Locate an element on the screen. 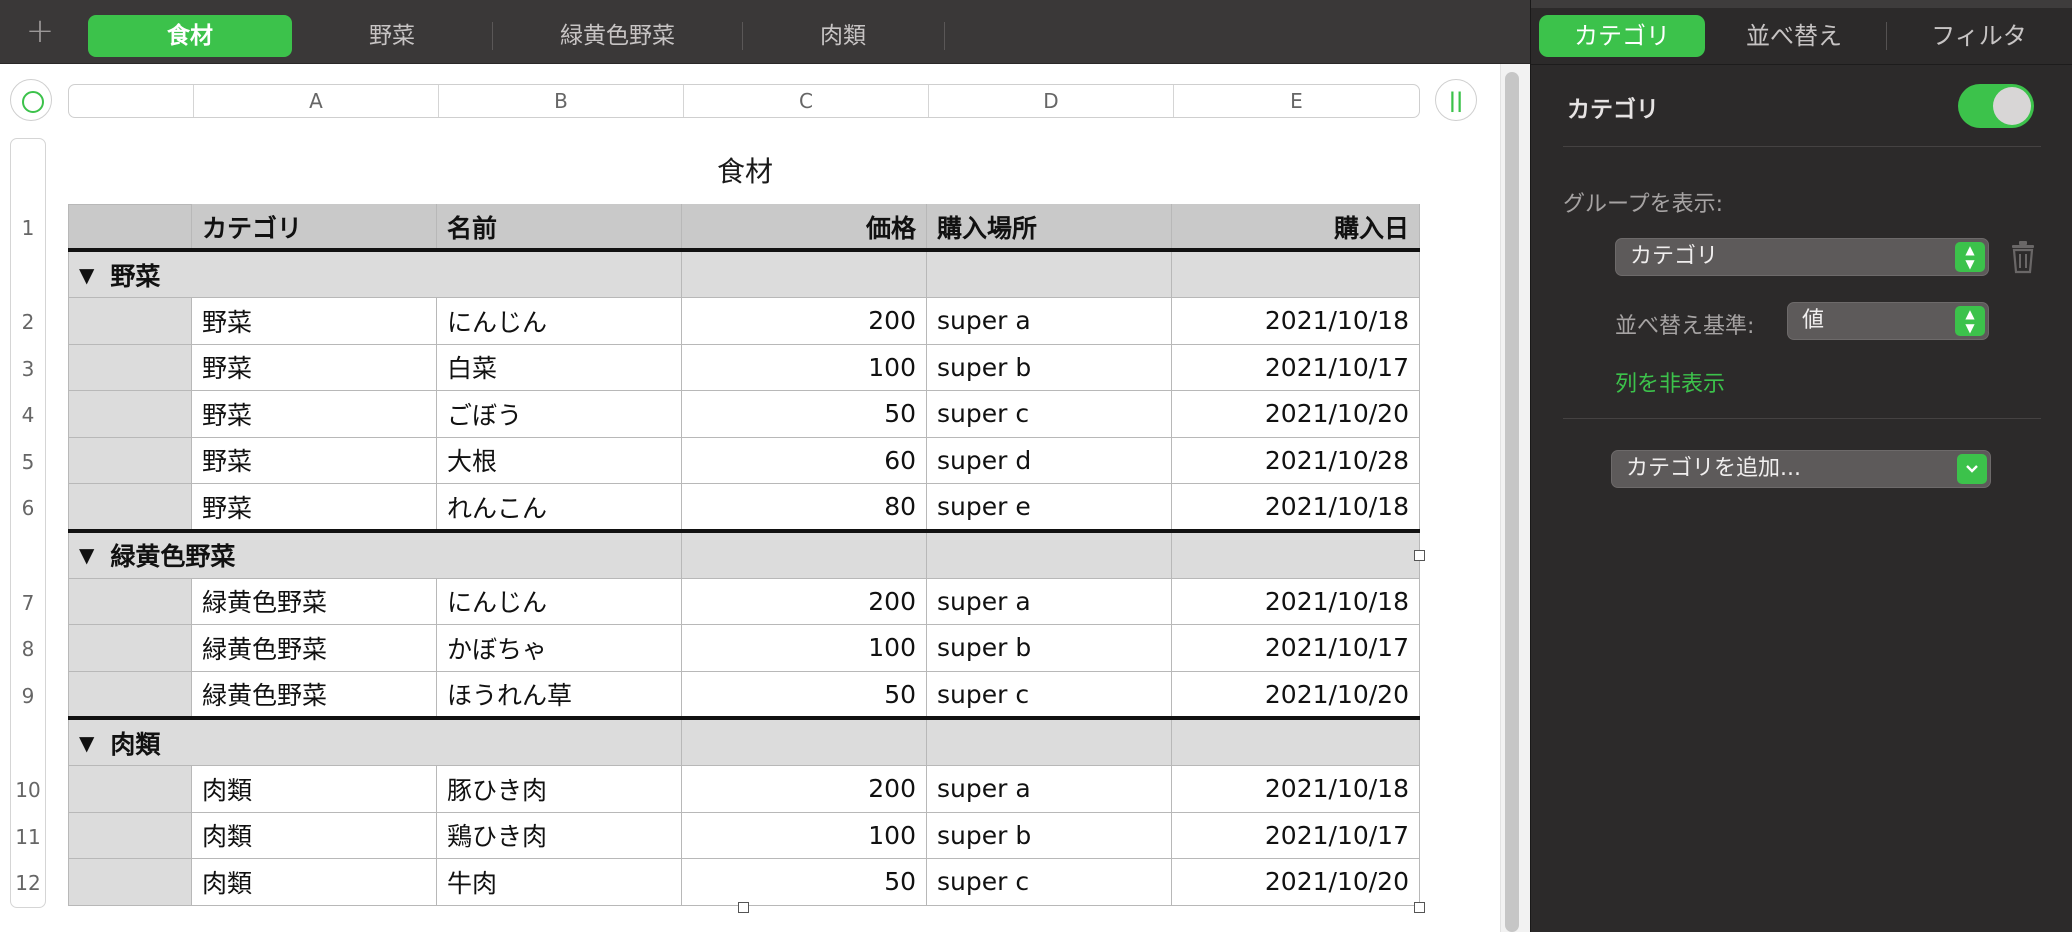 The height and width of the screenshot is (932, 2072). group-header-row: ▼ 緑黄色野菜 is located at coordinates (744, 555).